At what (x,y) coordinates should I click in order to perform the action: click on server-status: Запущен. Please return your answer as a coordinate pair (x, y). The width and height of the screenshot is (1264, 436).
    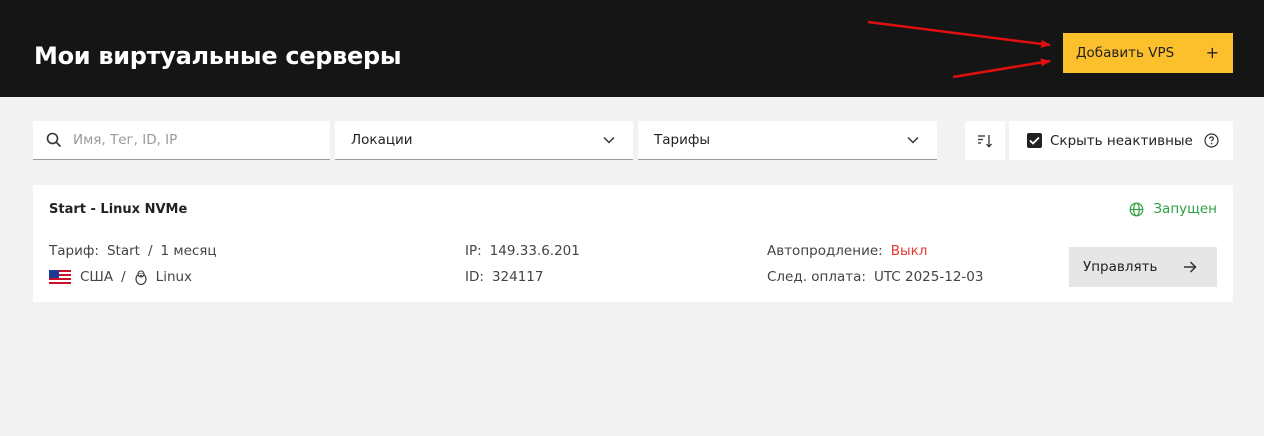
    Looking at the image, I should click on (1173, 209).